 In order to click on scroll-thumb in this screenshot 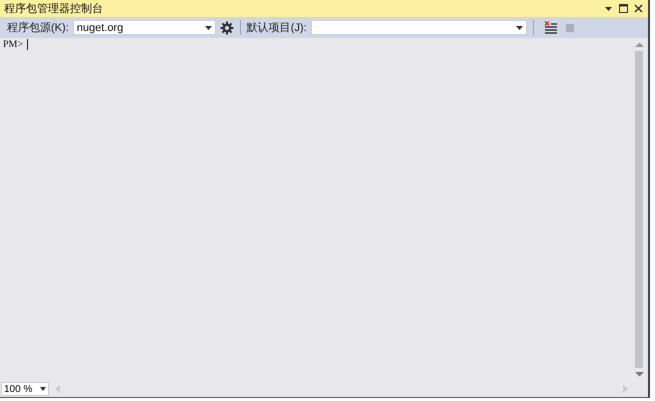, I will do `click(639, 209)`.